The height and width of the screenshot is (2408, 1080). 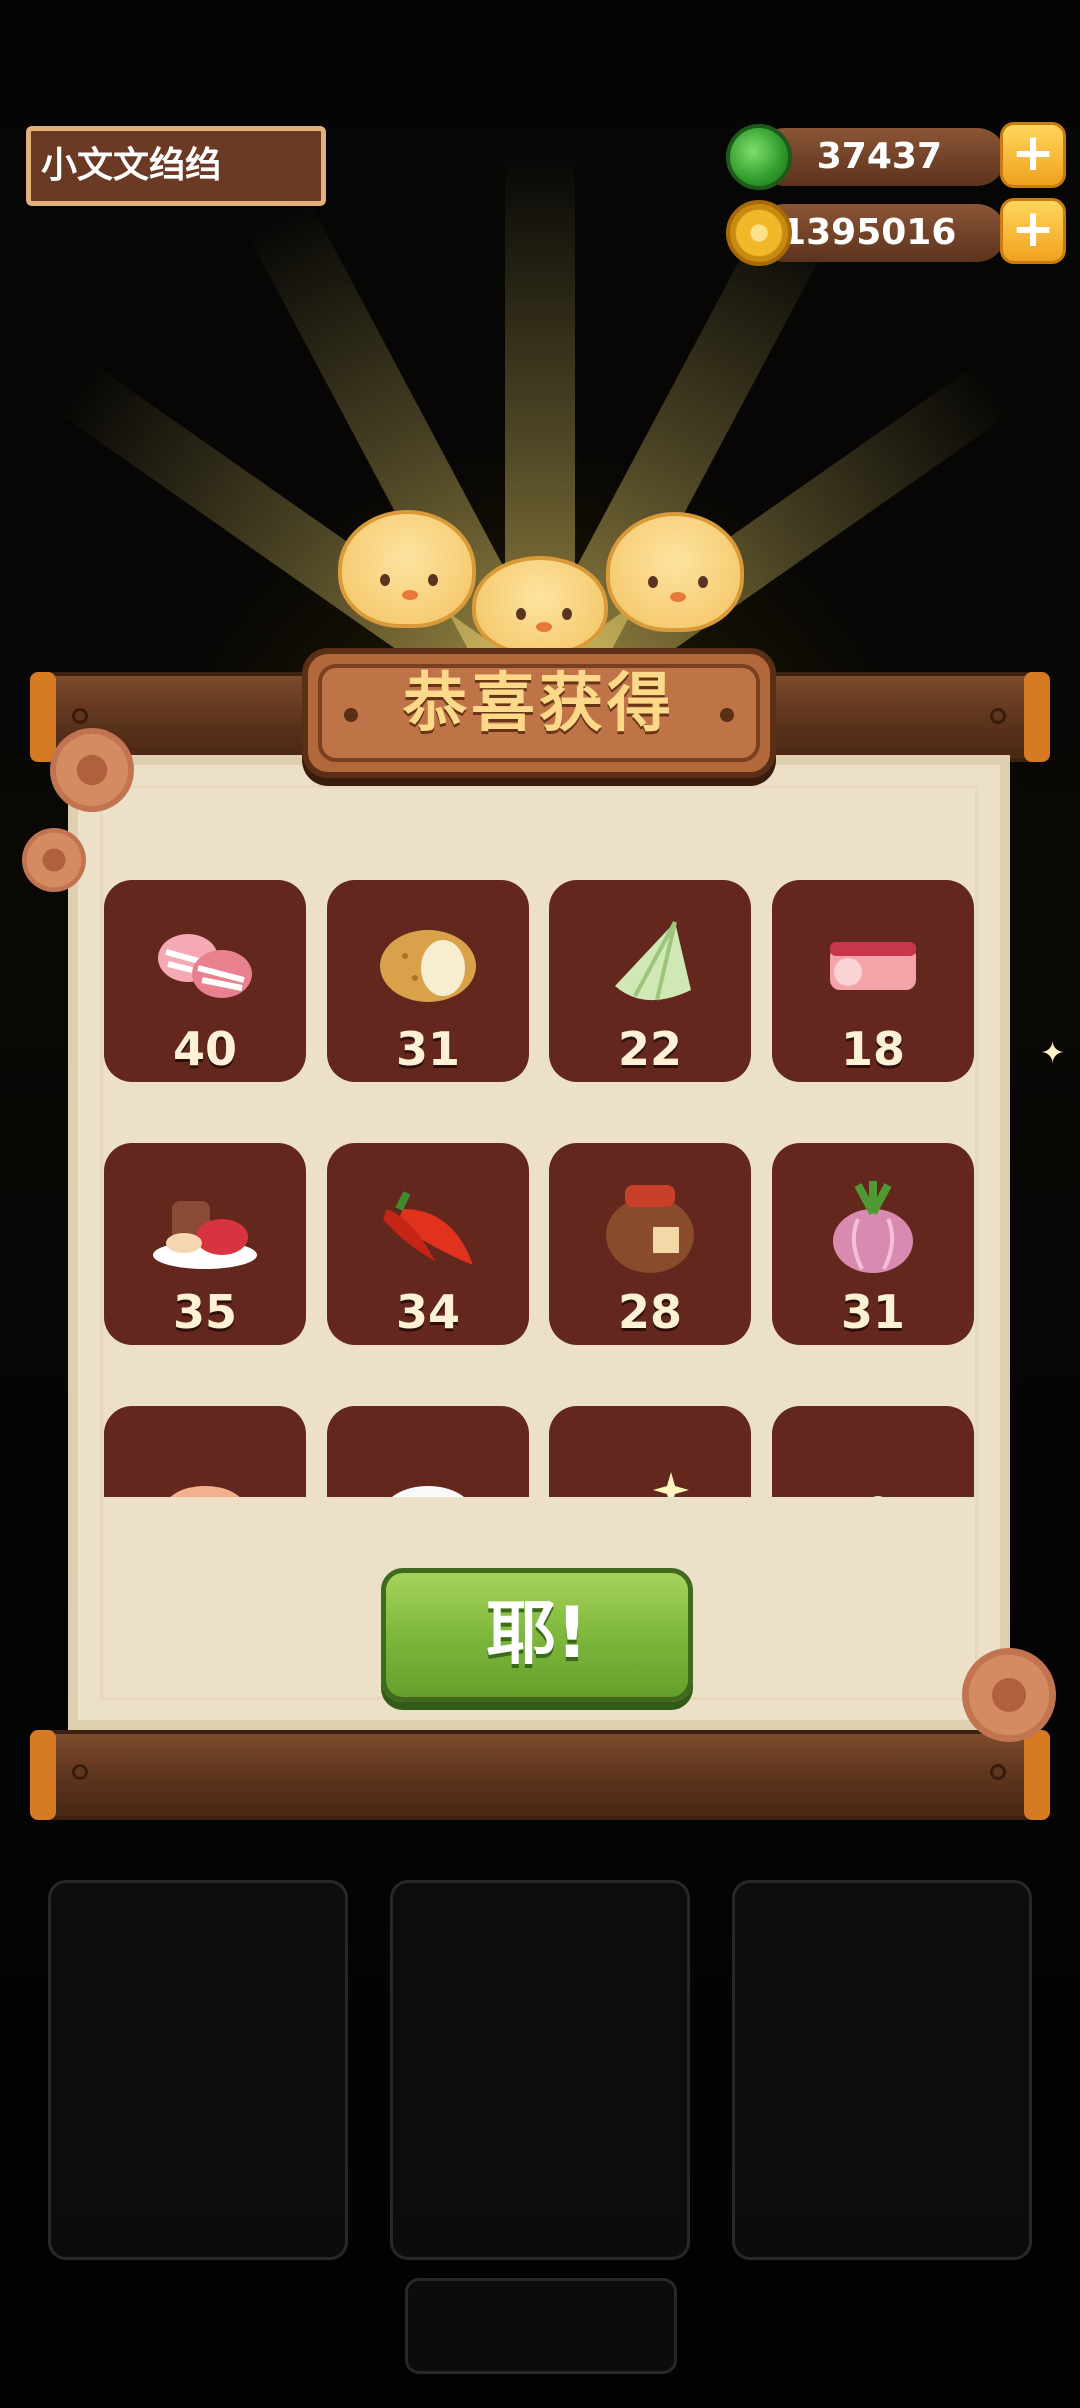 I want to click on reward-item: 18, so click(x=873, y=981).